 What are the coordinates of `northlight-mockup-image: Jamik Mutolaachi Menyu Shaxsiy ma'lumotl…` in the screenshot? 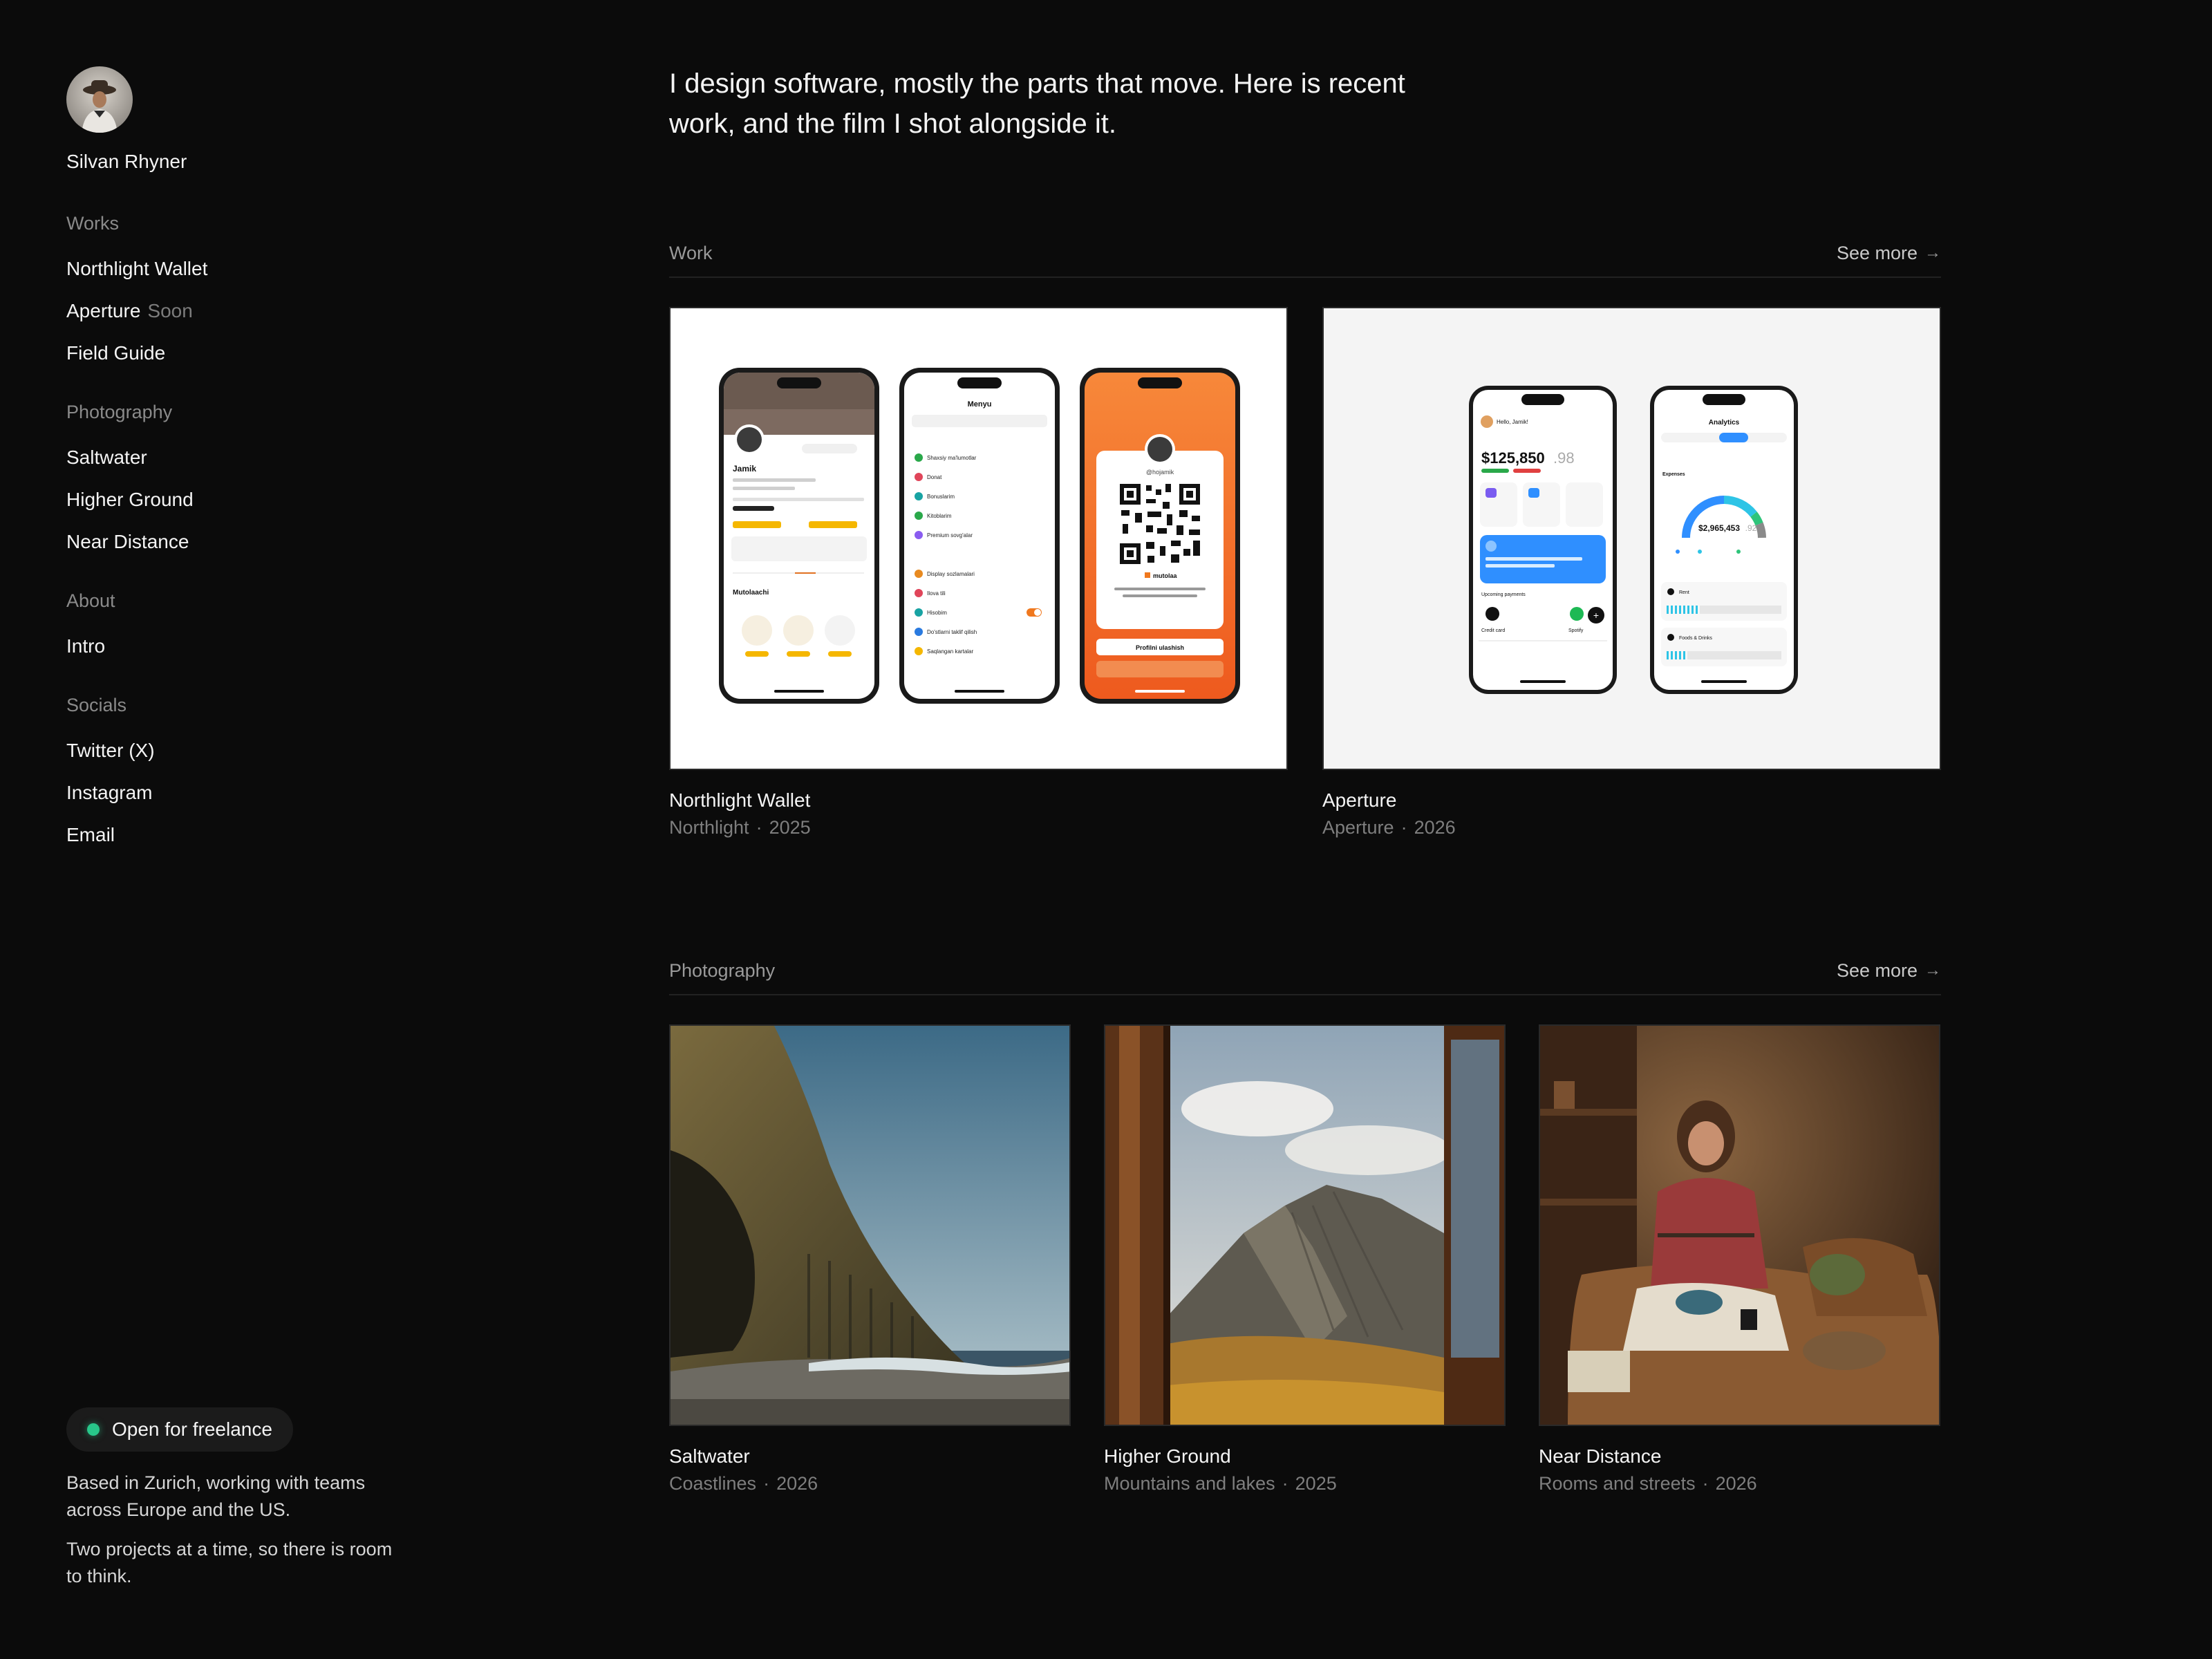 It's located at (978, 538).